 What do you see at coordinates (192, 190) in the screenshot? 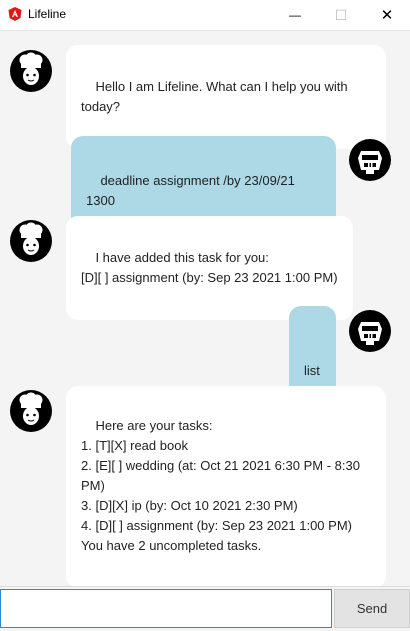
I see `message-text: deadline assignment /by 23/09/21 1300` at bounding box center [192, 190].